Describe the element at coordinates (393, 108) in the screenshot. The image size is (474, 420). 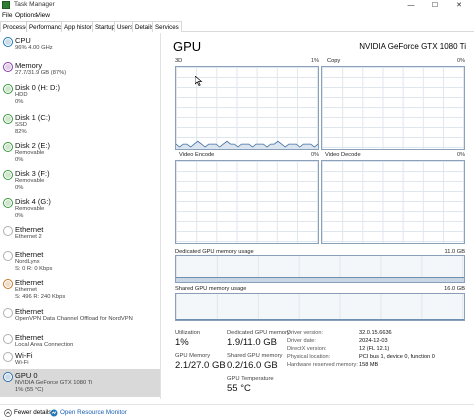
I see `graph-copy` at that location.